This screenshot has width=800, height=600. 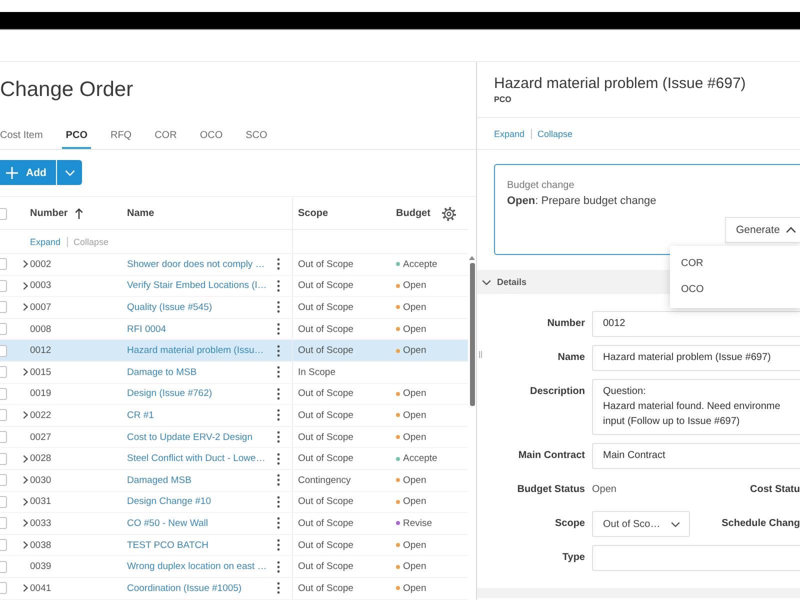 I want to click on table-row: 0015 Damage to MSB In Scope, so click(x=234, y=373).